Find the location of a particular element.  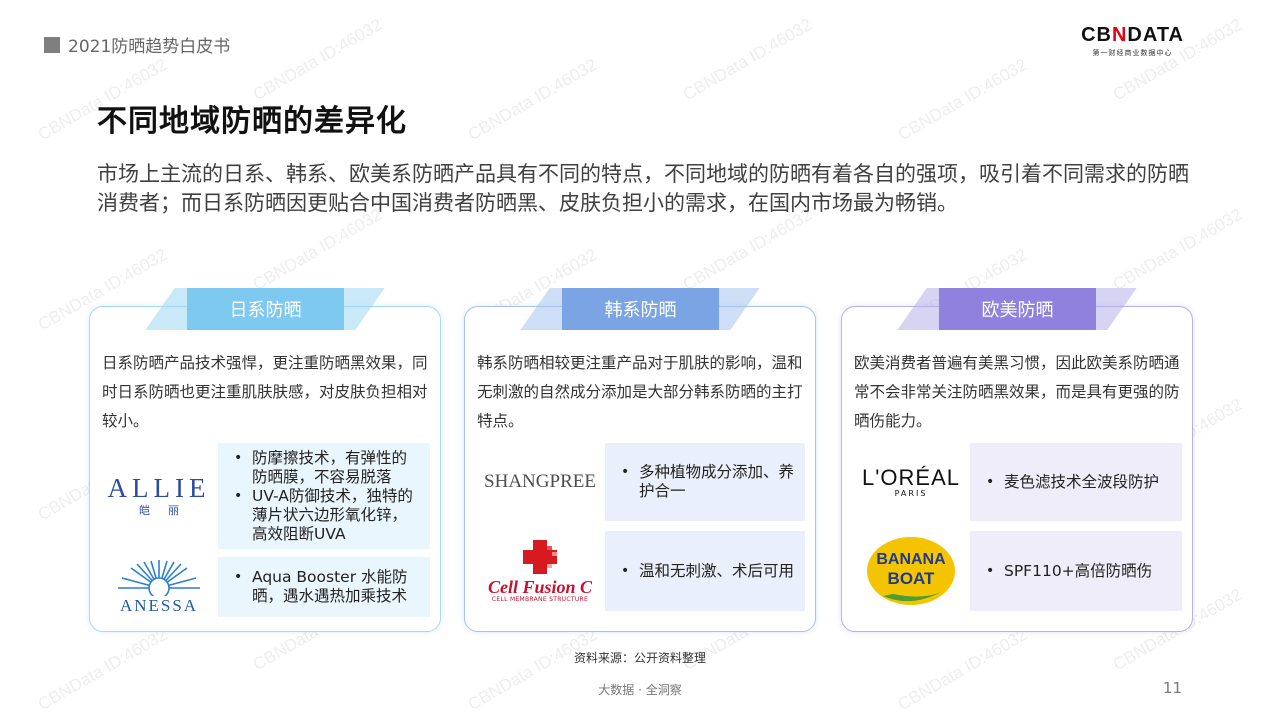

banana-boat-icon: BANANA BOAT is located at coordinates (911, 571).